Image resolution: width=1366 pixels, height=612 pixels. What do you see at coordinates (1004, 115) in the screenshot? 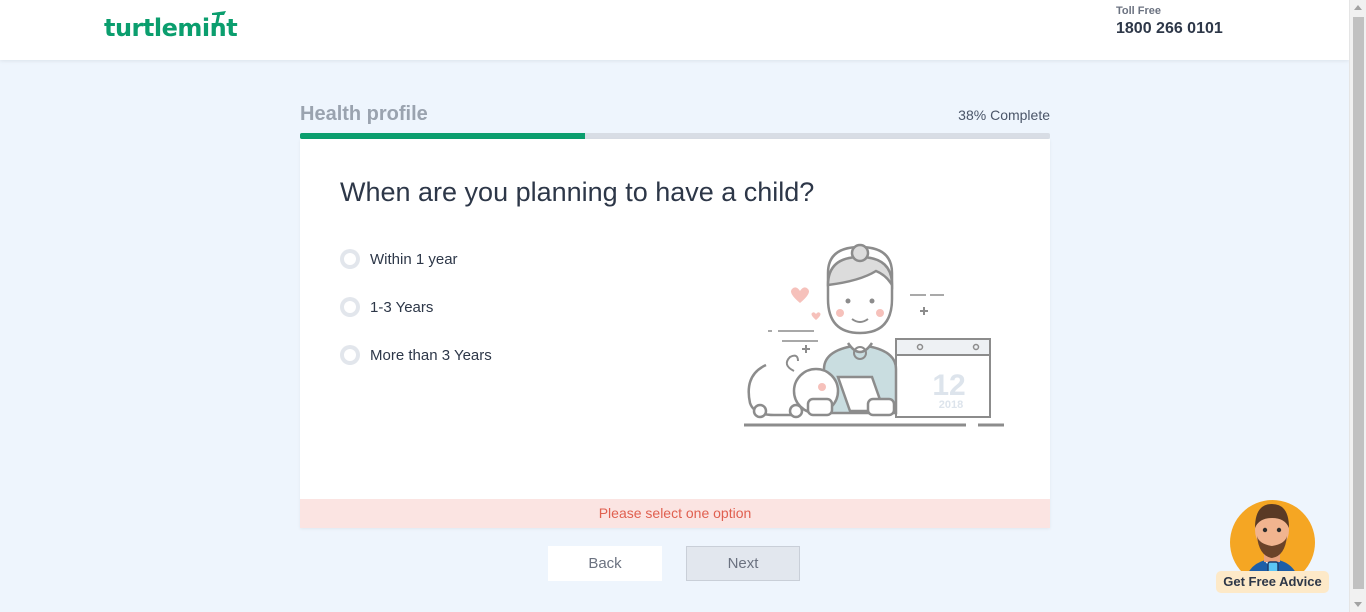
I see `progress-percent-text: 38% Complete` at bounding box center [1004, 115].